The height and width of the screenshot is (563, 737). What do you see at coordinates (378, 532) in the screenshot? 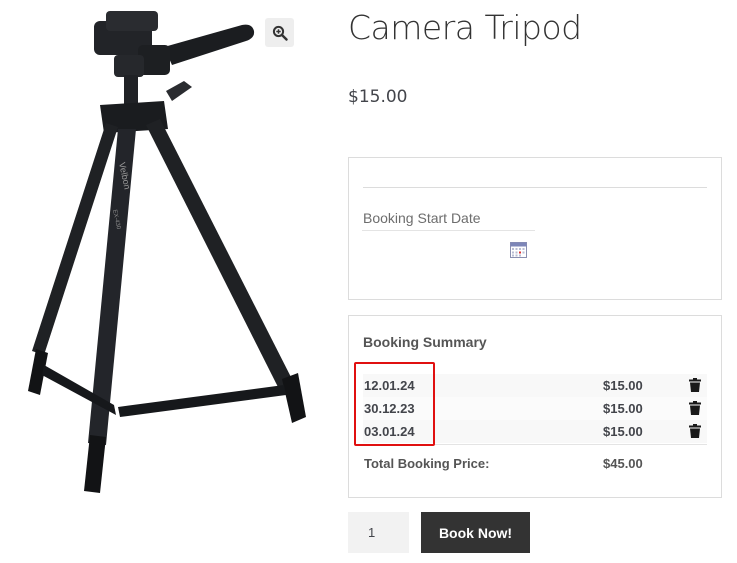
I see `quantity-input` at bounding box center [378, 532].